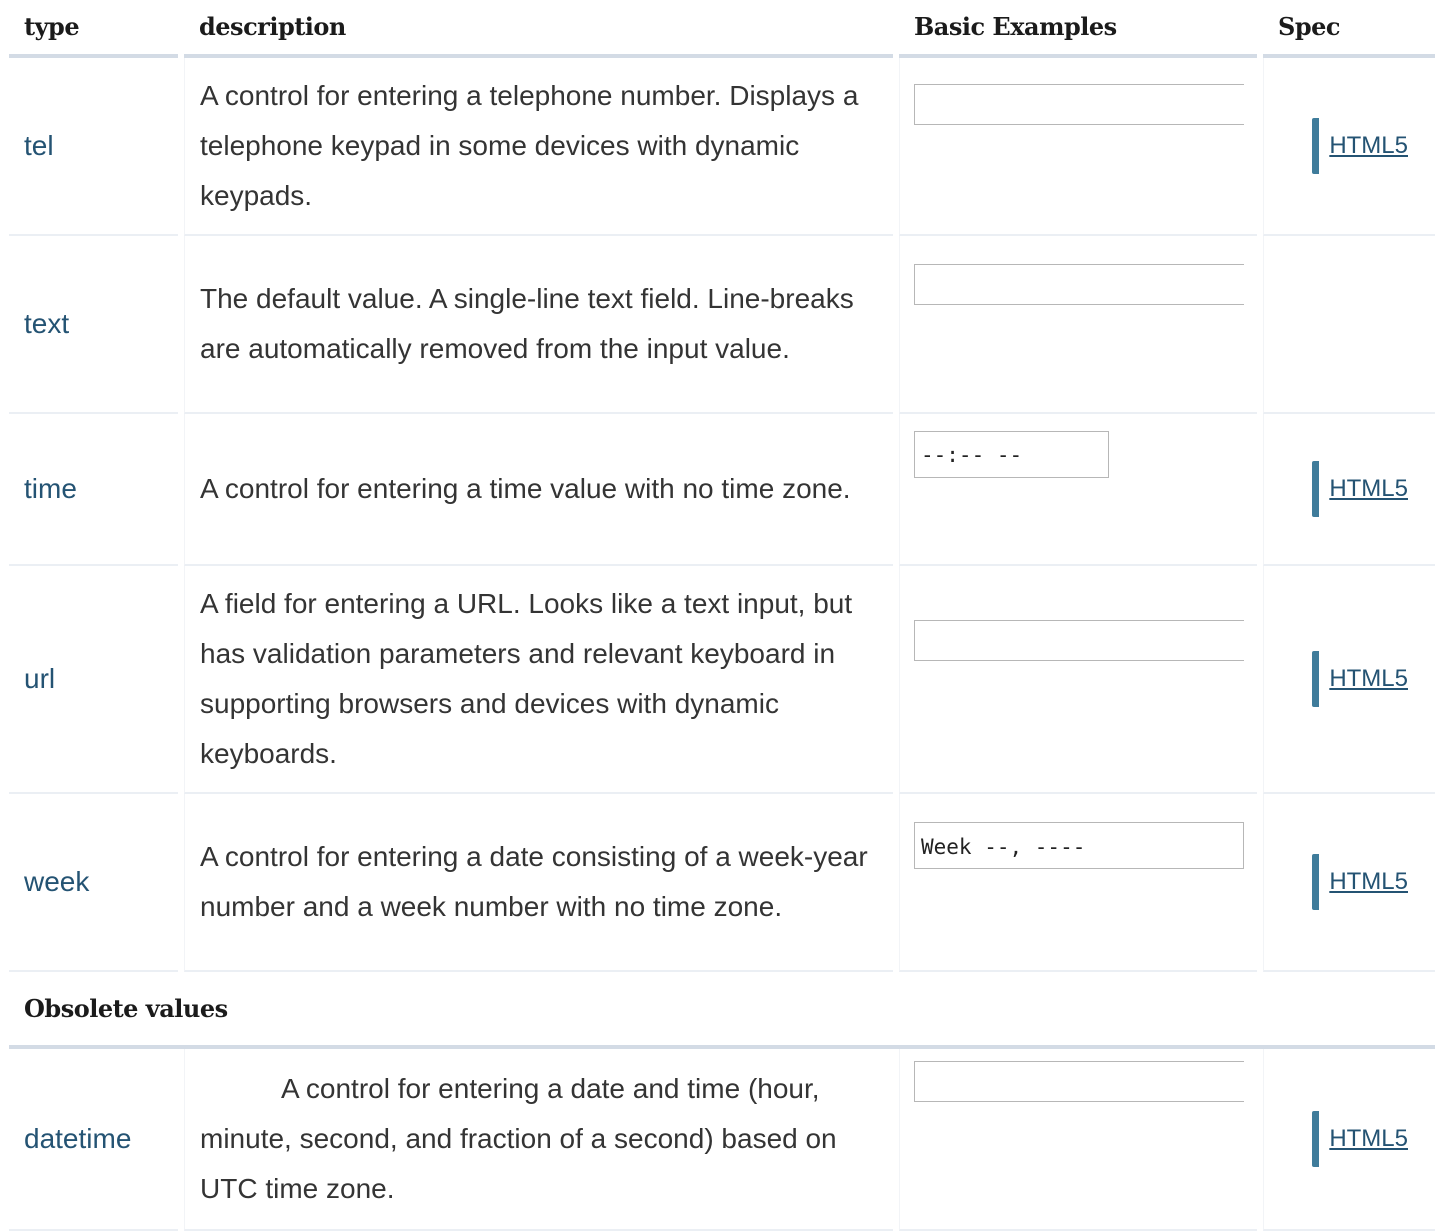 The height and width of the screenshot is (1231, 1435). Describe the element at coordinates (1078, 883) in the screenshot. I see `example-cell: Week --, ----` at that location.